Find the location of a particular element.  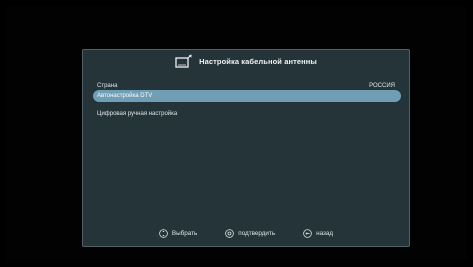

menu-item-digital-manual-tuning: Цифровая ручная настройка is located at coordinates (247, 114).